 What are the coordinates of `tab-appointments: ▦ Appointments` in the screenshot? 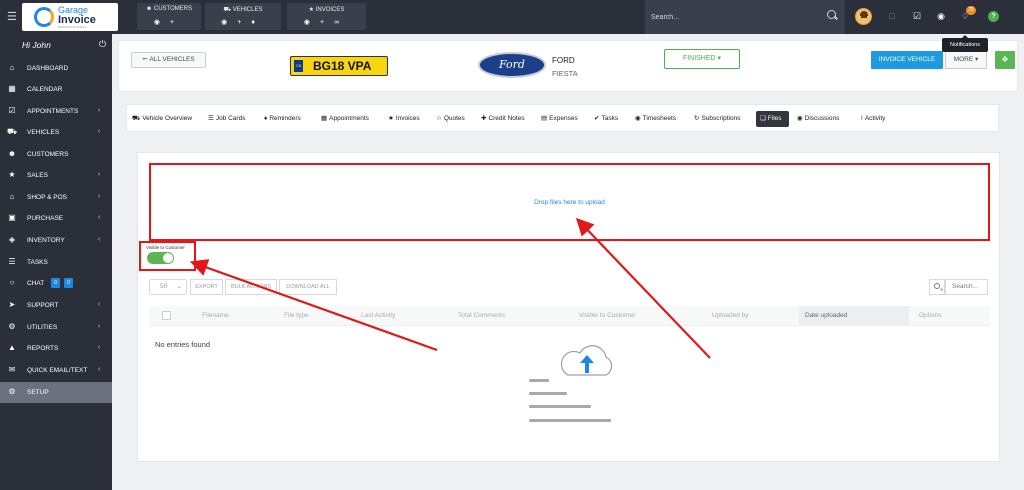 It's located at (345, 119).